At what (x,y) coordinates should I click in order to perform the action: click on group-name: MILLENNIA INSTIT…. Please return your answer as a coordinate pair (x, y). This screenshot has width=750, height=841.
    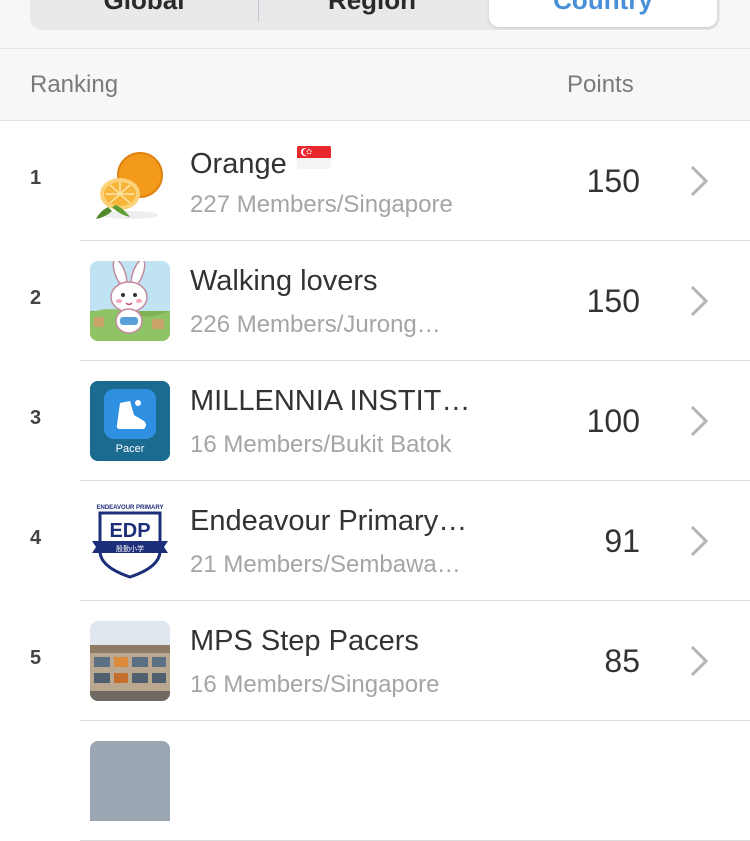
    Looking at the image, I should click on (330, 401).